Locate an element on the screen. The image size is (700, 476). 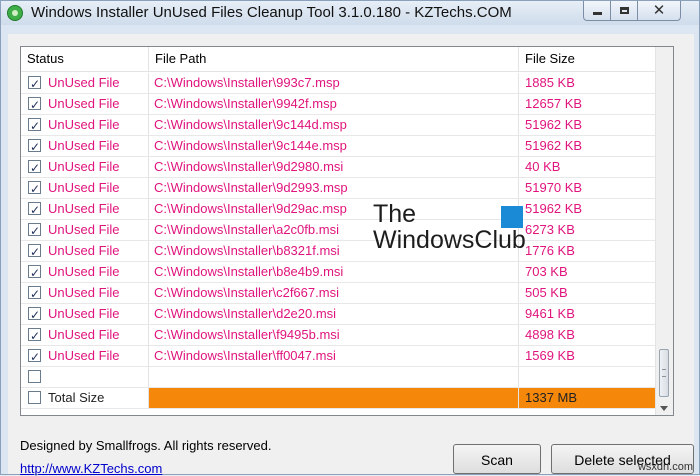
column-header-status: Status is located at coordinates (85, 59).